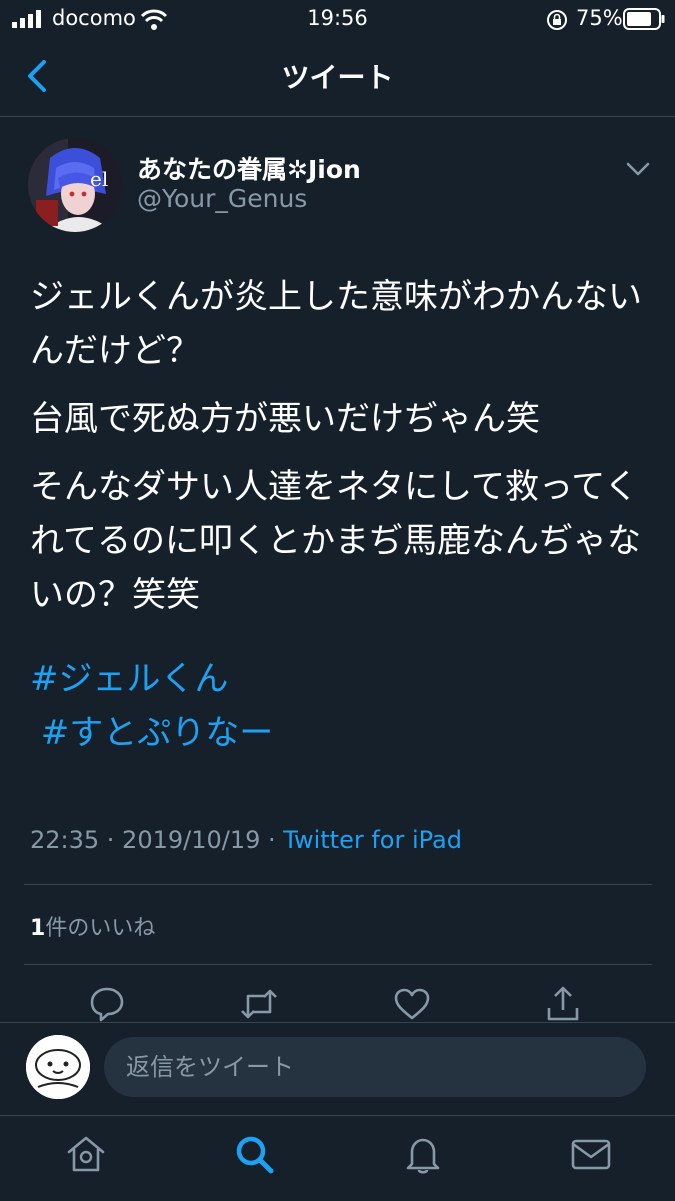  Describe the element at coordinates (336, 324) in the screenshot. I see `tweet-paragraph: ジェルくんが炎上した意味がわかんないんだけど？` at that location.